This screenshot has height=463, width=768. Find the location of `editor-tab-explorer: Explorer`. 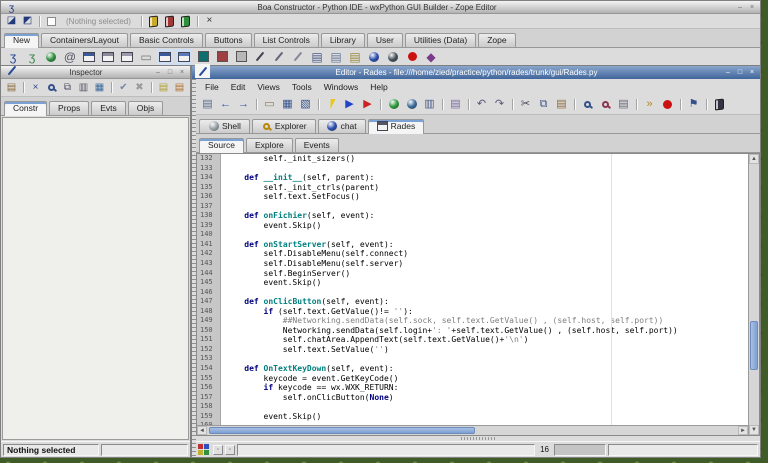

editor-tab-explorer: Explorer is located at coordinates (283, 126).